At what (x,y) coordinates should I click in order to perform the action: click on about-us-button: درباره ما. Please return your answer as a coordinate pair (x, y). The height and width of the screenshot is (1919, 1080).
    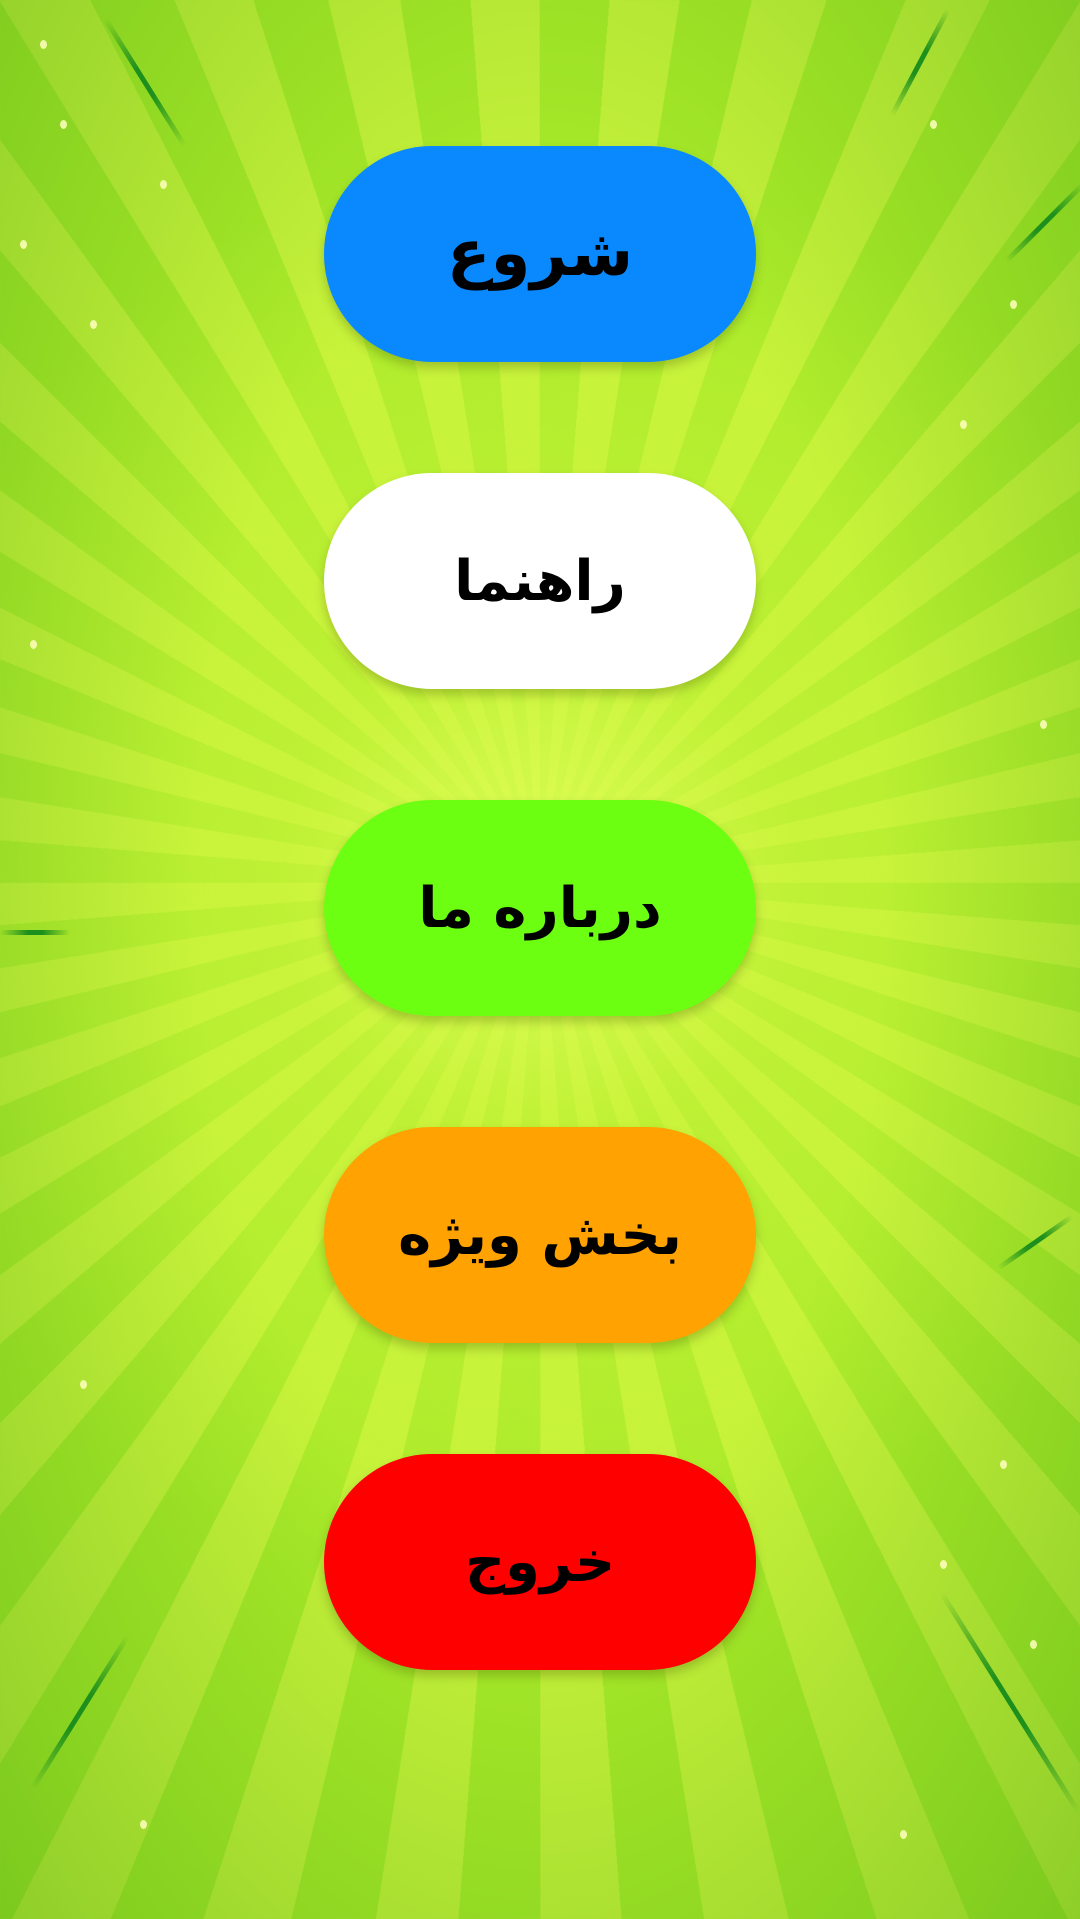
    Looking at the image, I should click on (540, 908).